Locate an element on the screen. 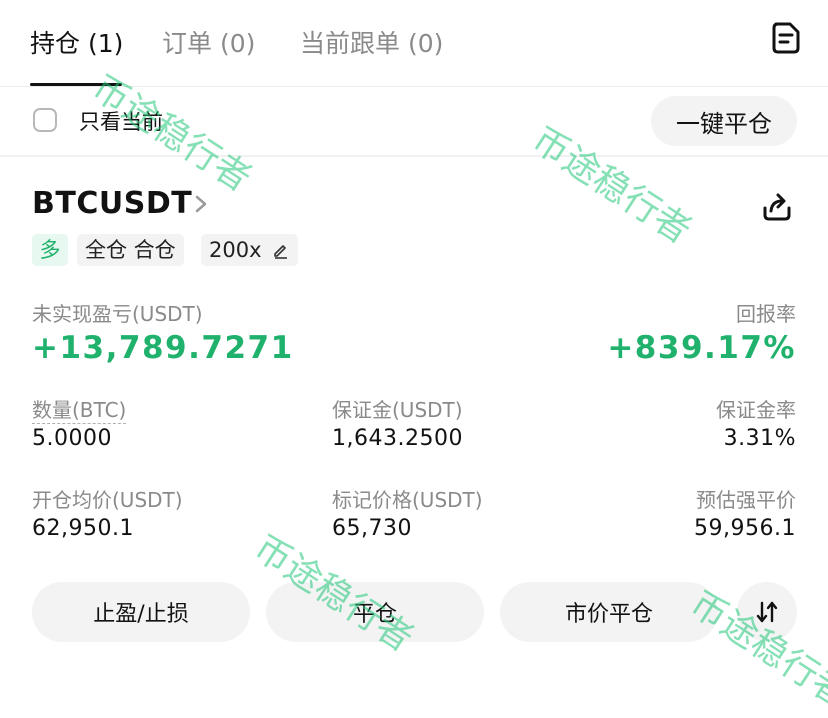 This screenshot has width=828, height=718. entry-price-label: 开仓均价(USDT) is located at coordinates (107, 500).